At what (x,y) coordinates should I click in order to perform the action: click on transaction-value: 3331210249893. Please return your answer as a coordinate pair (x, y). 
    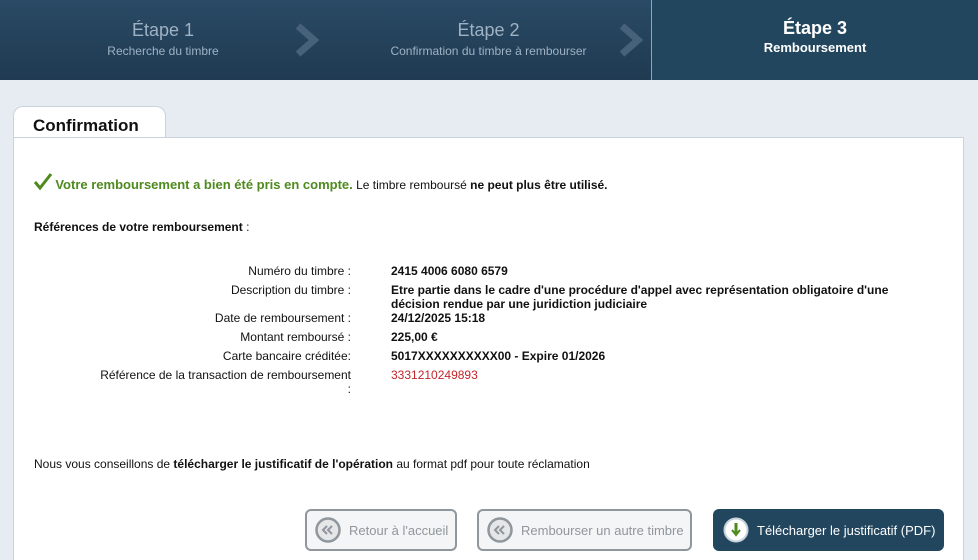
    Looking at the image, I should click on (434, 375).